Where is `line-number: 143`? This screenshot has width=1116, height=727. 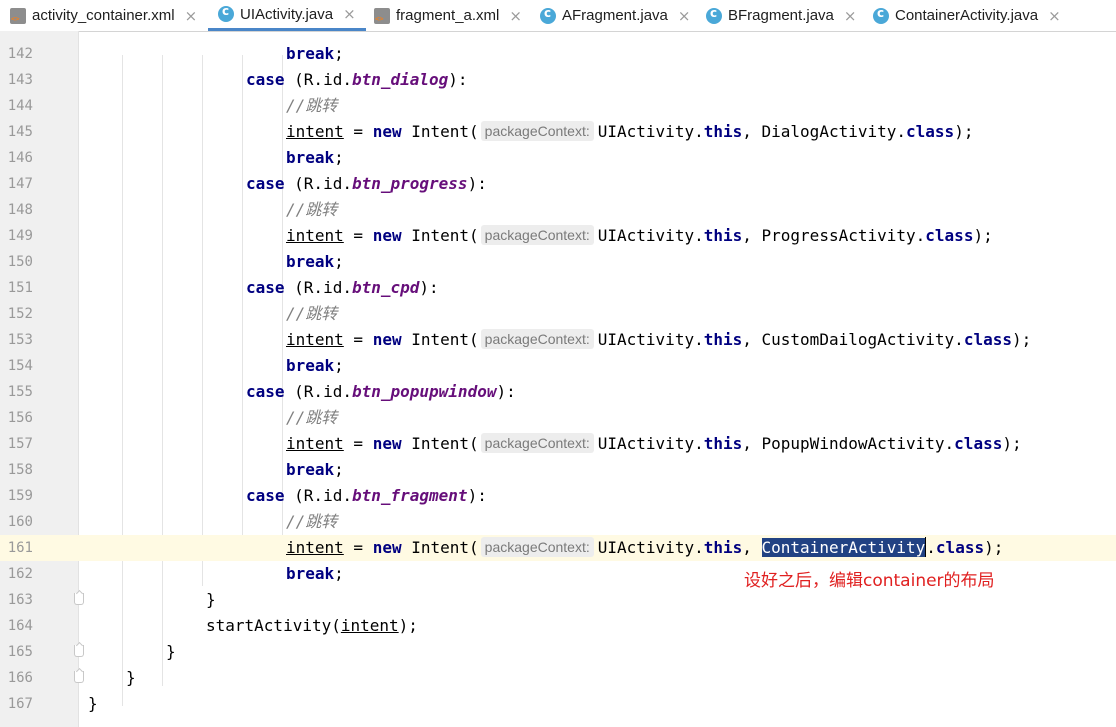 line-number: 143 is located at coordinates (20, 80).